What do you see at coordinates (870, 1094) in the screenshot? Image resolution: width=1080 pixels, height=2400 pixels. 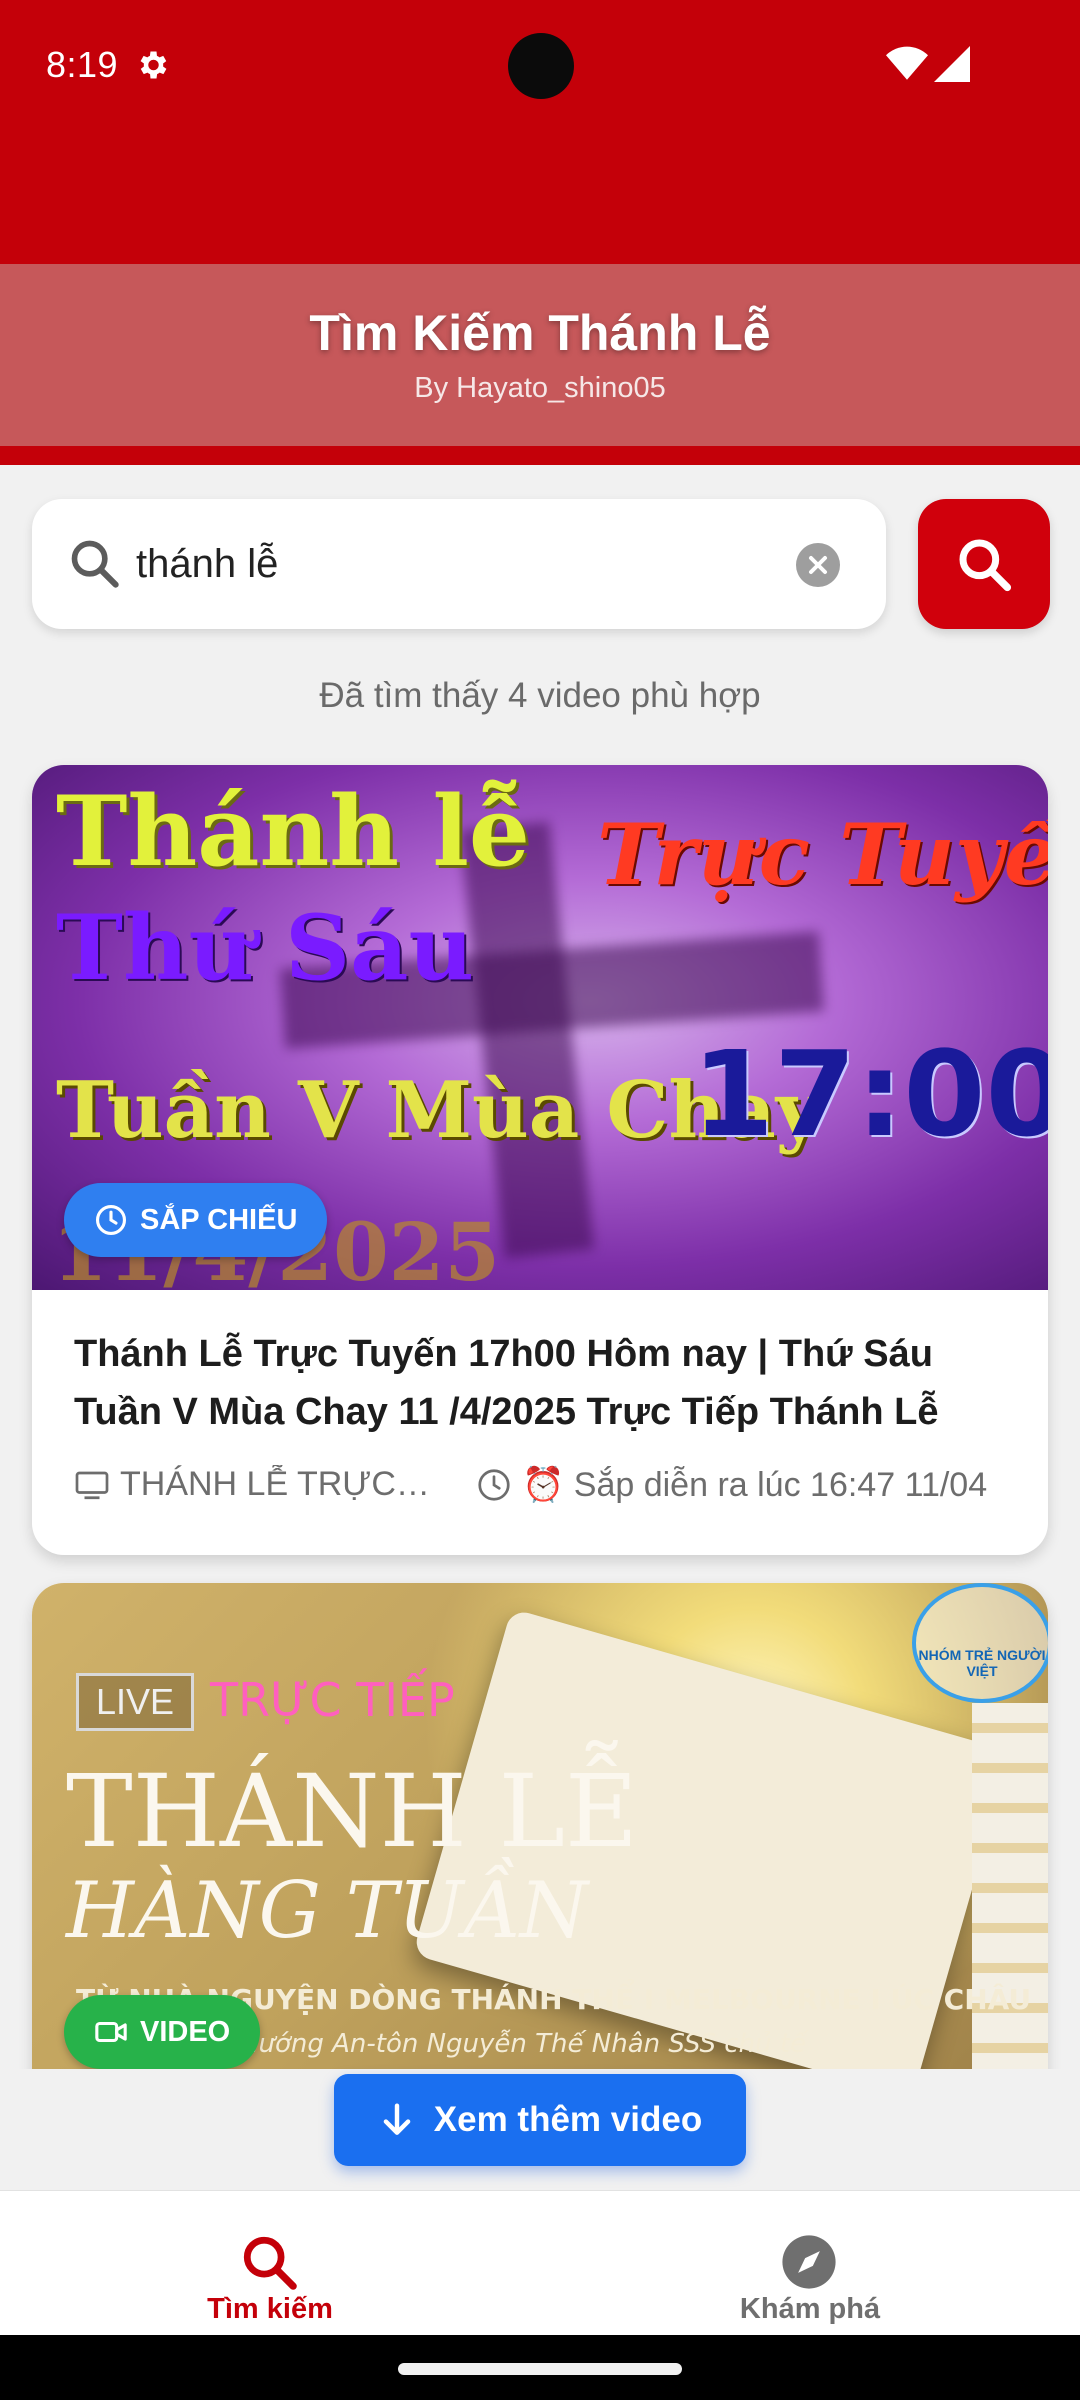 I see `thumbnail-text: 17:00` at bounding box center [870, 1094].